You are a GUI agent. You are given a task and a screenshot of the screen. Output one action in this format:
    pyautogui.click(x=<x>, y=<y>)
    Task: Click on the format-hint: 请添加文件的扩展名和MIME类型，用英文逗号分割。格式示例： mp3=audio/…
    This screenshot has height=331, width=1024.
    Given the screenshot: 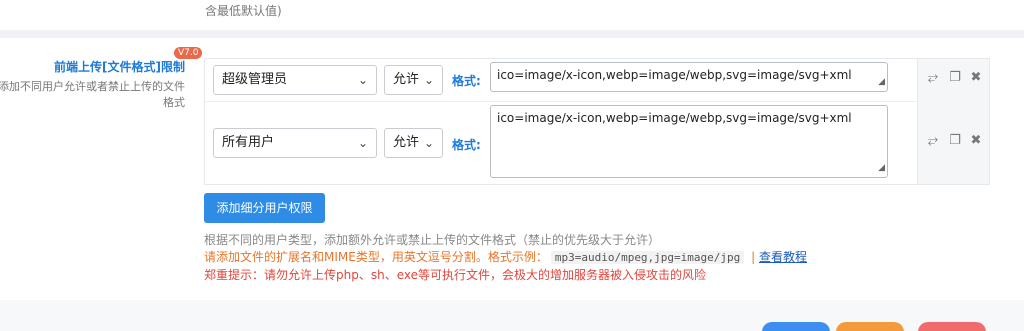 What is the action you would take?
    pyautogui.click(x=505, y=256)
    